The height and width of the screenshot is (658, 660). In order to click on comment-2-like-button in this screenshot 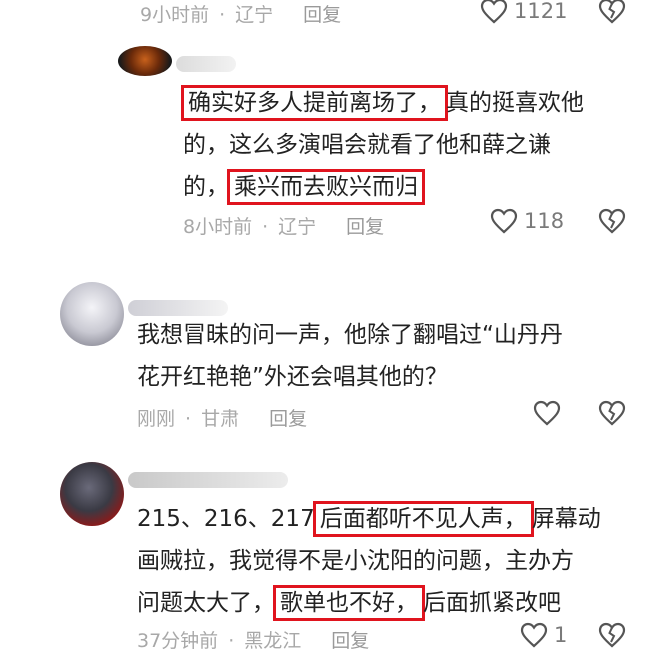, I will do `click(547, 413)`.